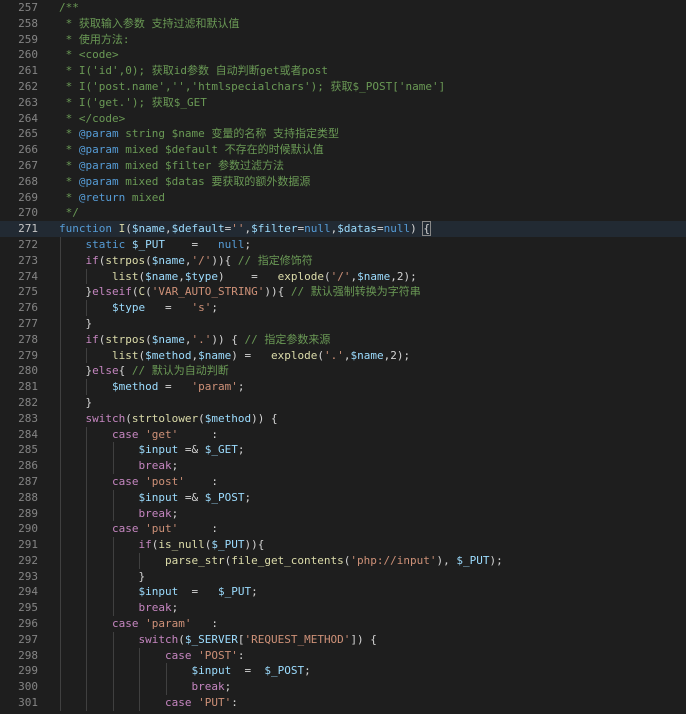  What do you see at coordinates (343, 529) in the screenshot?
I see `code-line: 290 case 'put' :` at bounding box center [343, 529].